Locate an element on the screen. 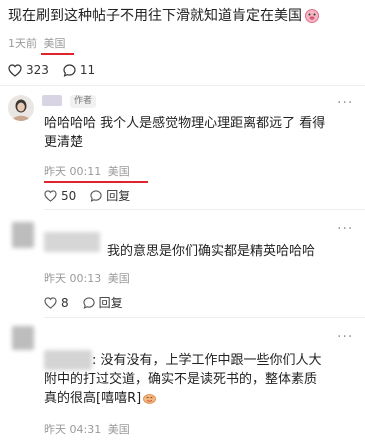  comment-text: 哈哈哈哈 我个人是感觉物理心理距离都远了 看得 更清楚 is located at coordinates (185, 133).